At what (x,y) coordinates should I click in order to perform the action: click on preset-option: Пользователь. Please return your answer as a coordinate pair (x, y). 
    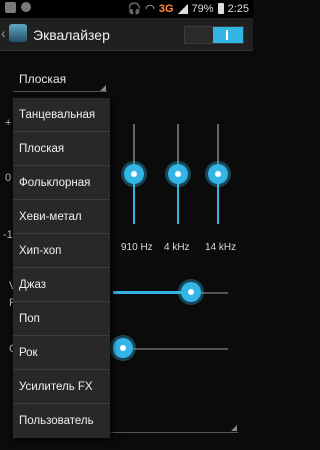
    Looking at the image, I should click on (61, 421).